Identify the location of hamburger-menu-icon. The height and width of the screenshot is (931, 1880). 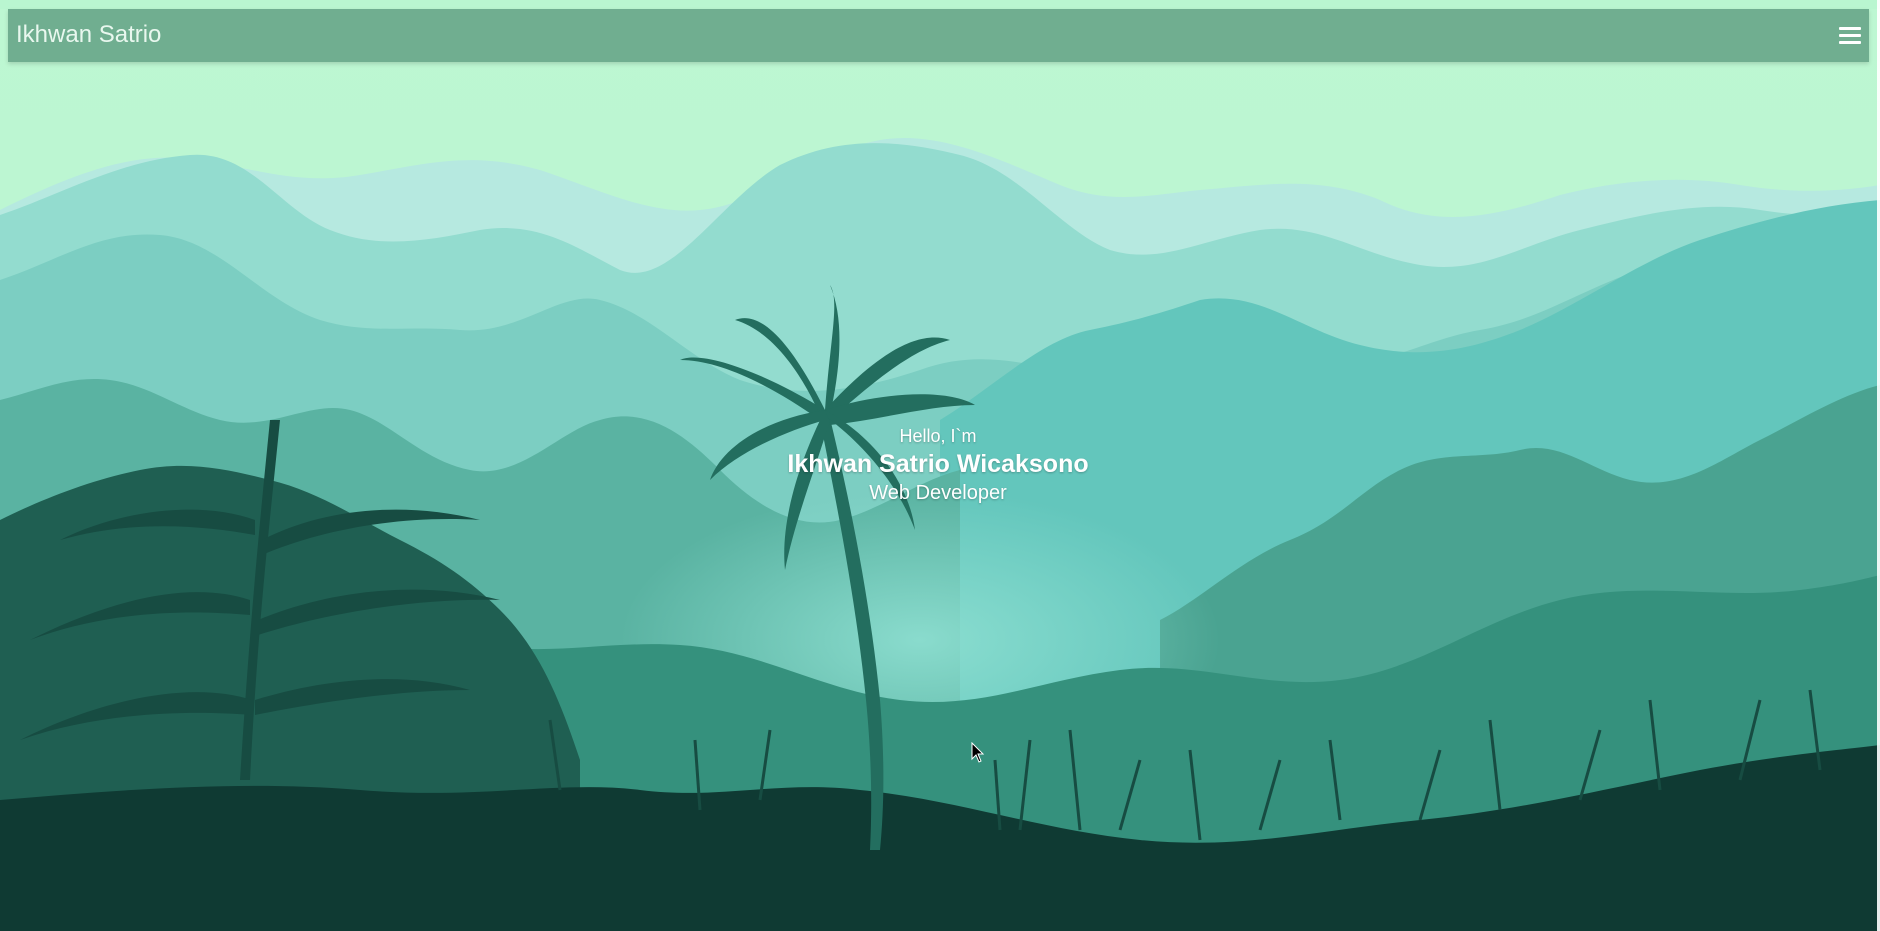
(1850, 37).